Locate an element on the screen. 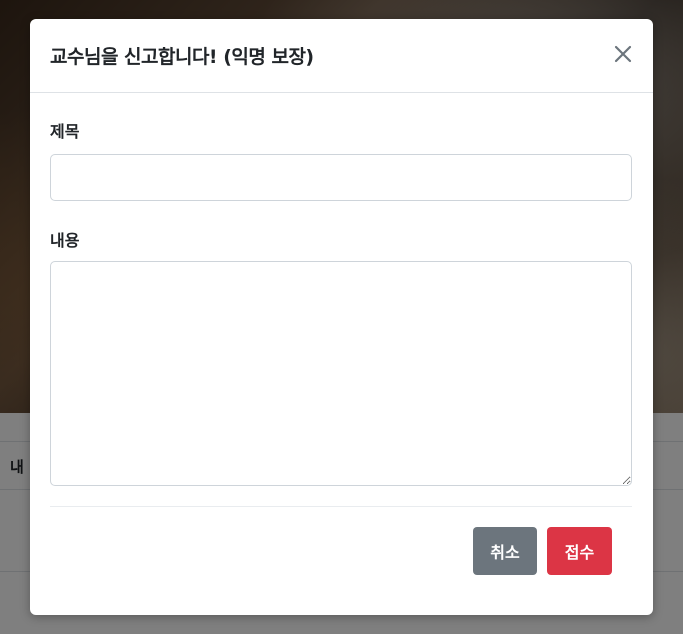 This screenshot has height=634, width=683. modal-footer-divider is located at coordinates (341, 506).